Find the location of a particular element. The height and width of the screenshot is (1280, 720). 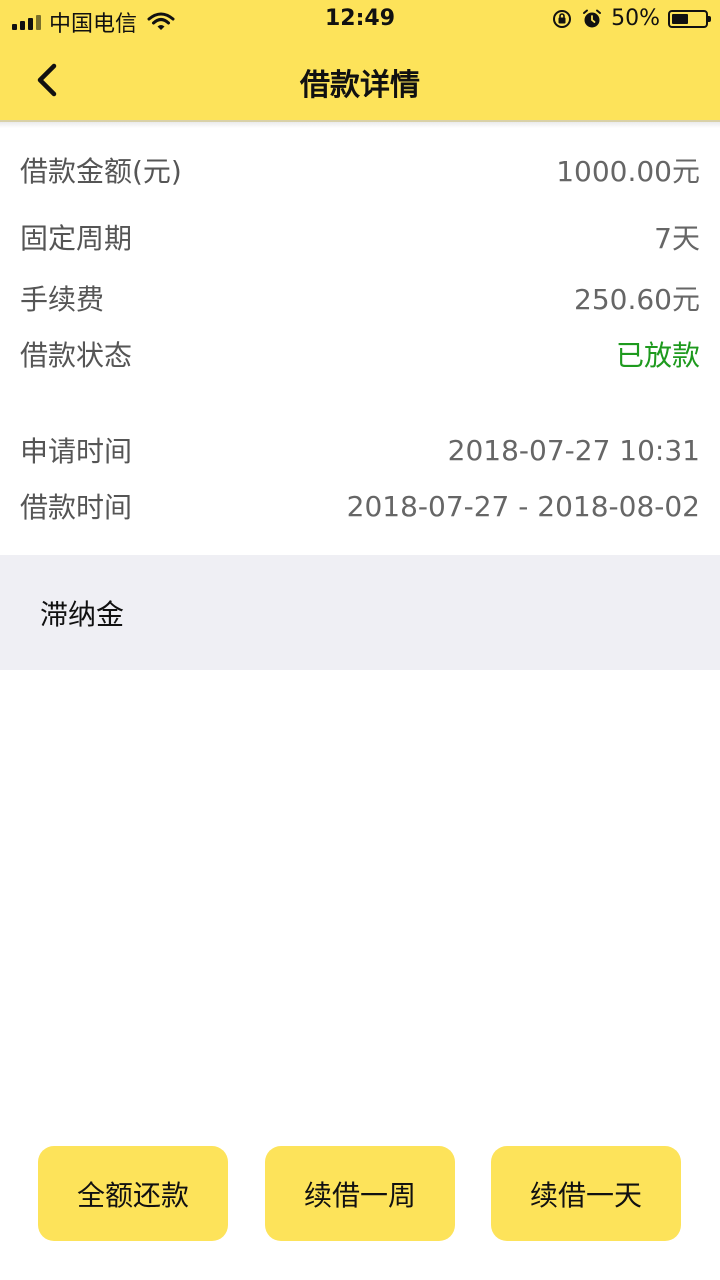

late-fee-title: 滞纳金 is located at coordinates (82, 614).